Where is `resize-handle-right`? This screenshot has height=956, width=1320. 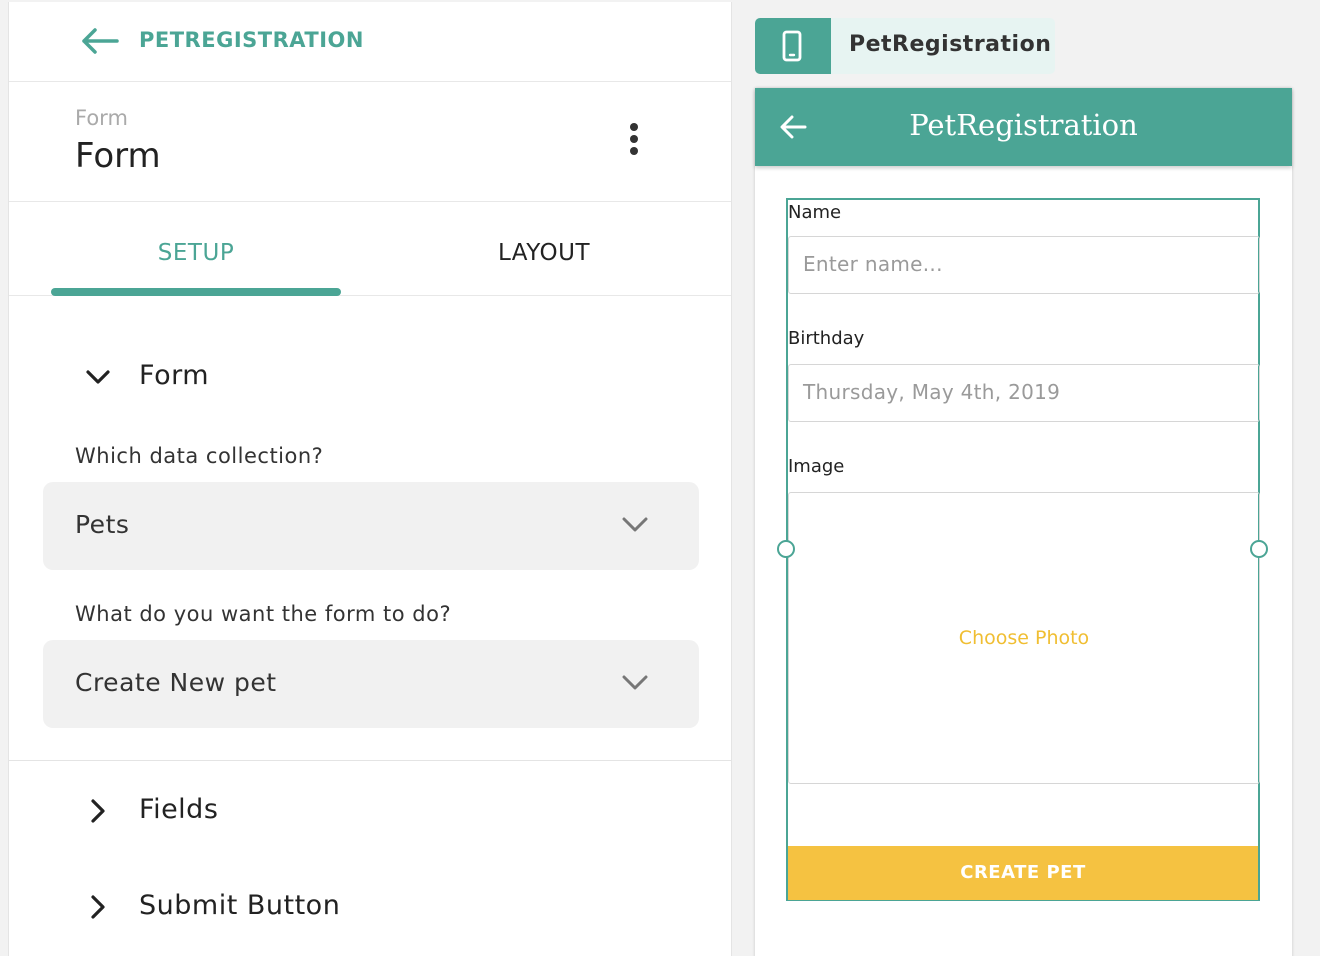 resize-handle-right is located at coordinates (1259, 549).